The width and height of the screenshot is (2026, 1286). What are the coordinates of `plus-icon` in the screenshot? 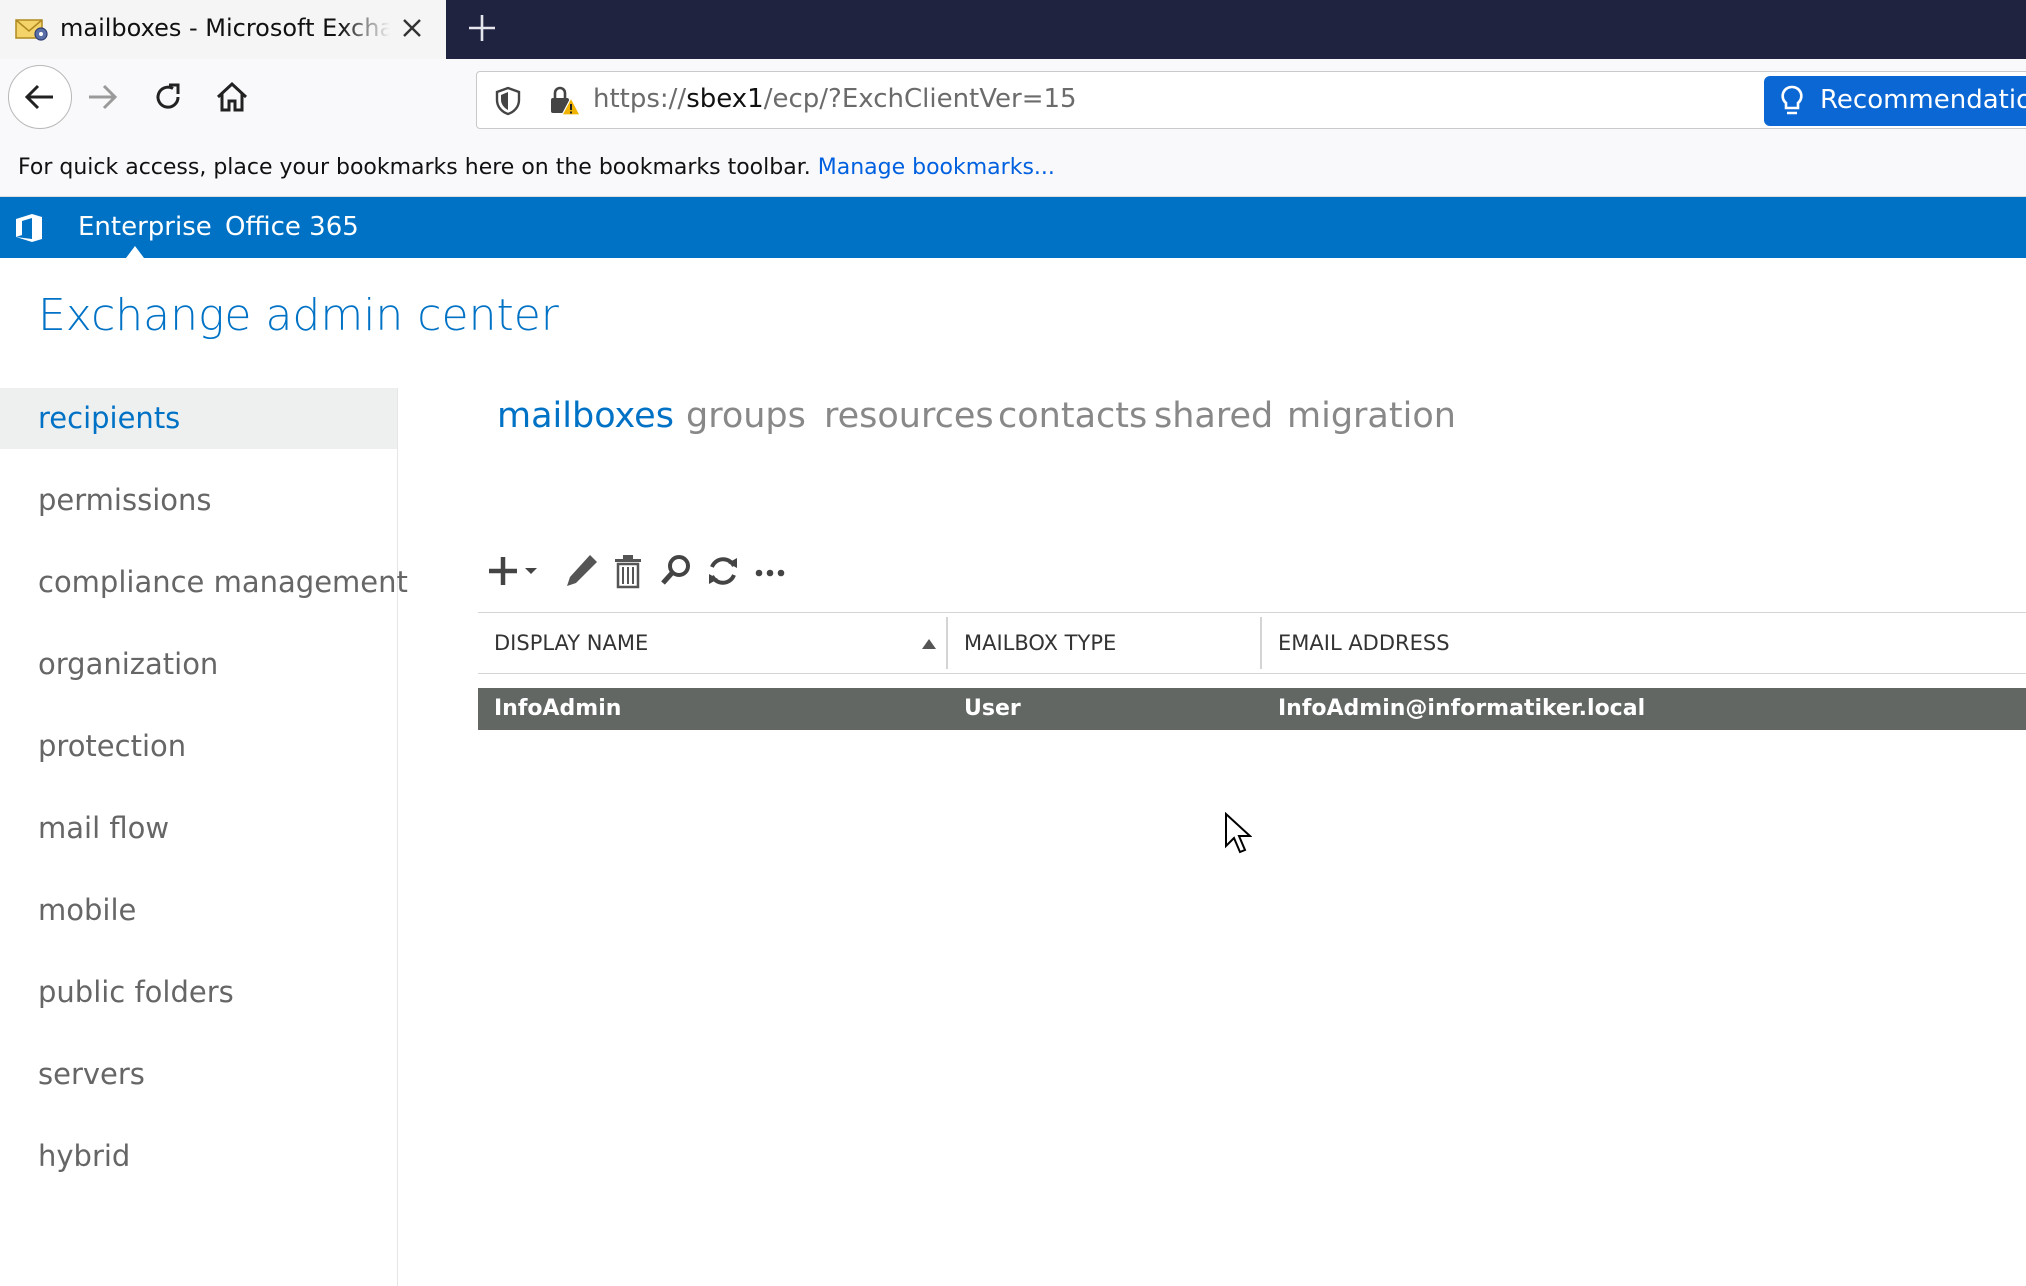 It's located at (482, 28).